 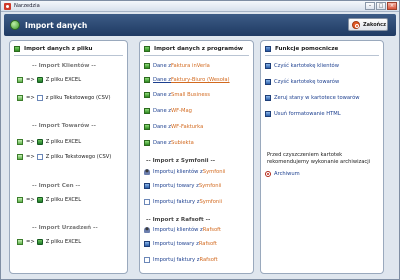 What do you see at coordinates (200, 80) in the screenshot?
I see `item-source: Faktury-Biuro (Wesoła)` at bounding box center [200, 80].